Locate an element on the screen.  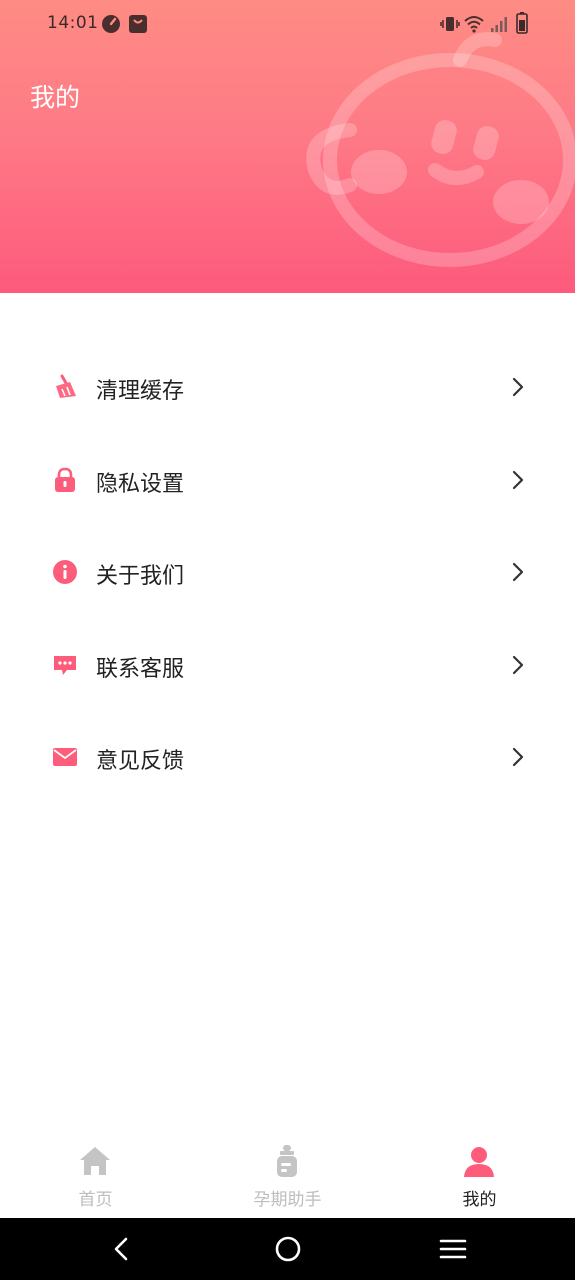
speedometer-icon is located at coordinates (111, 24).